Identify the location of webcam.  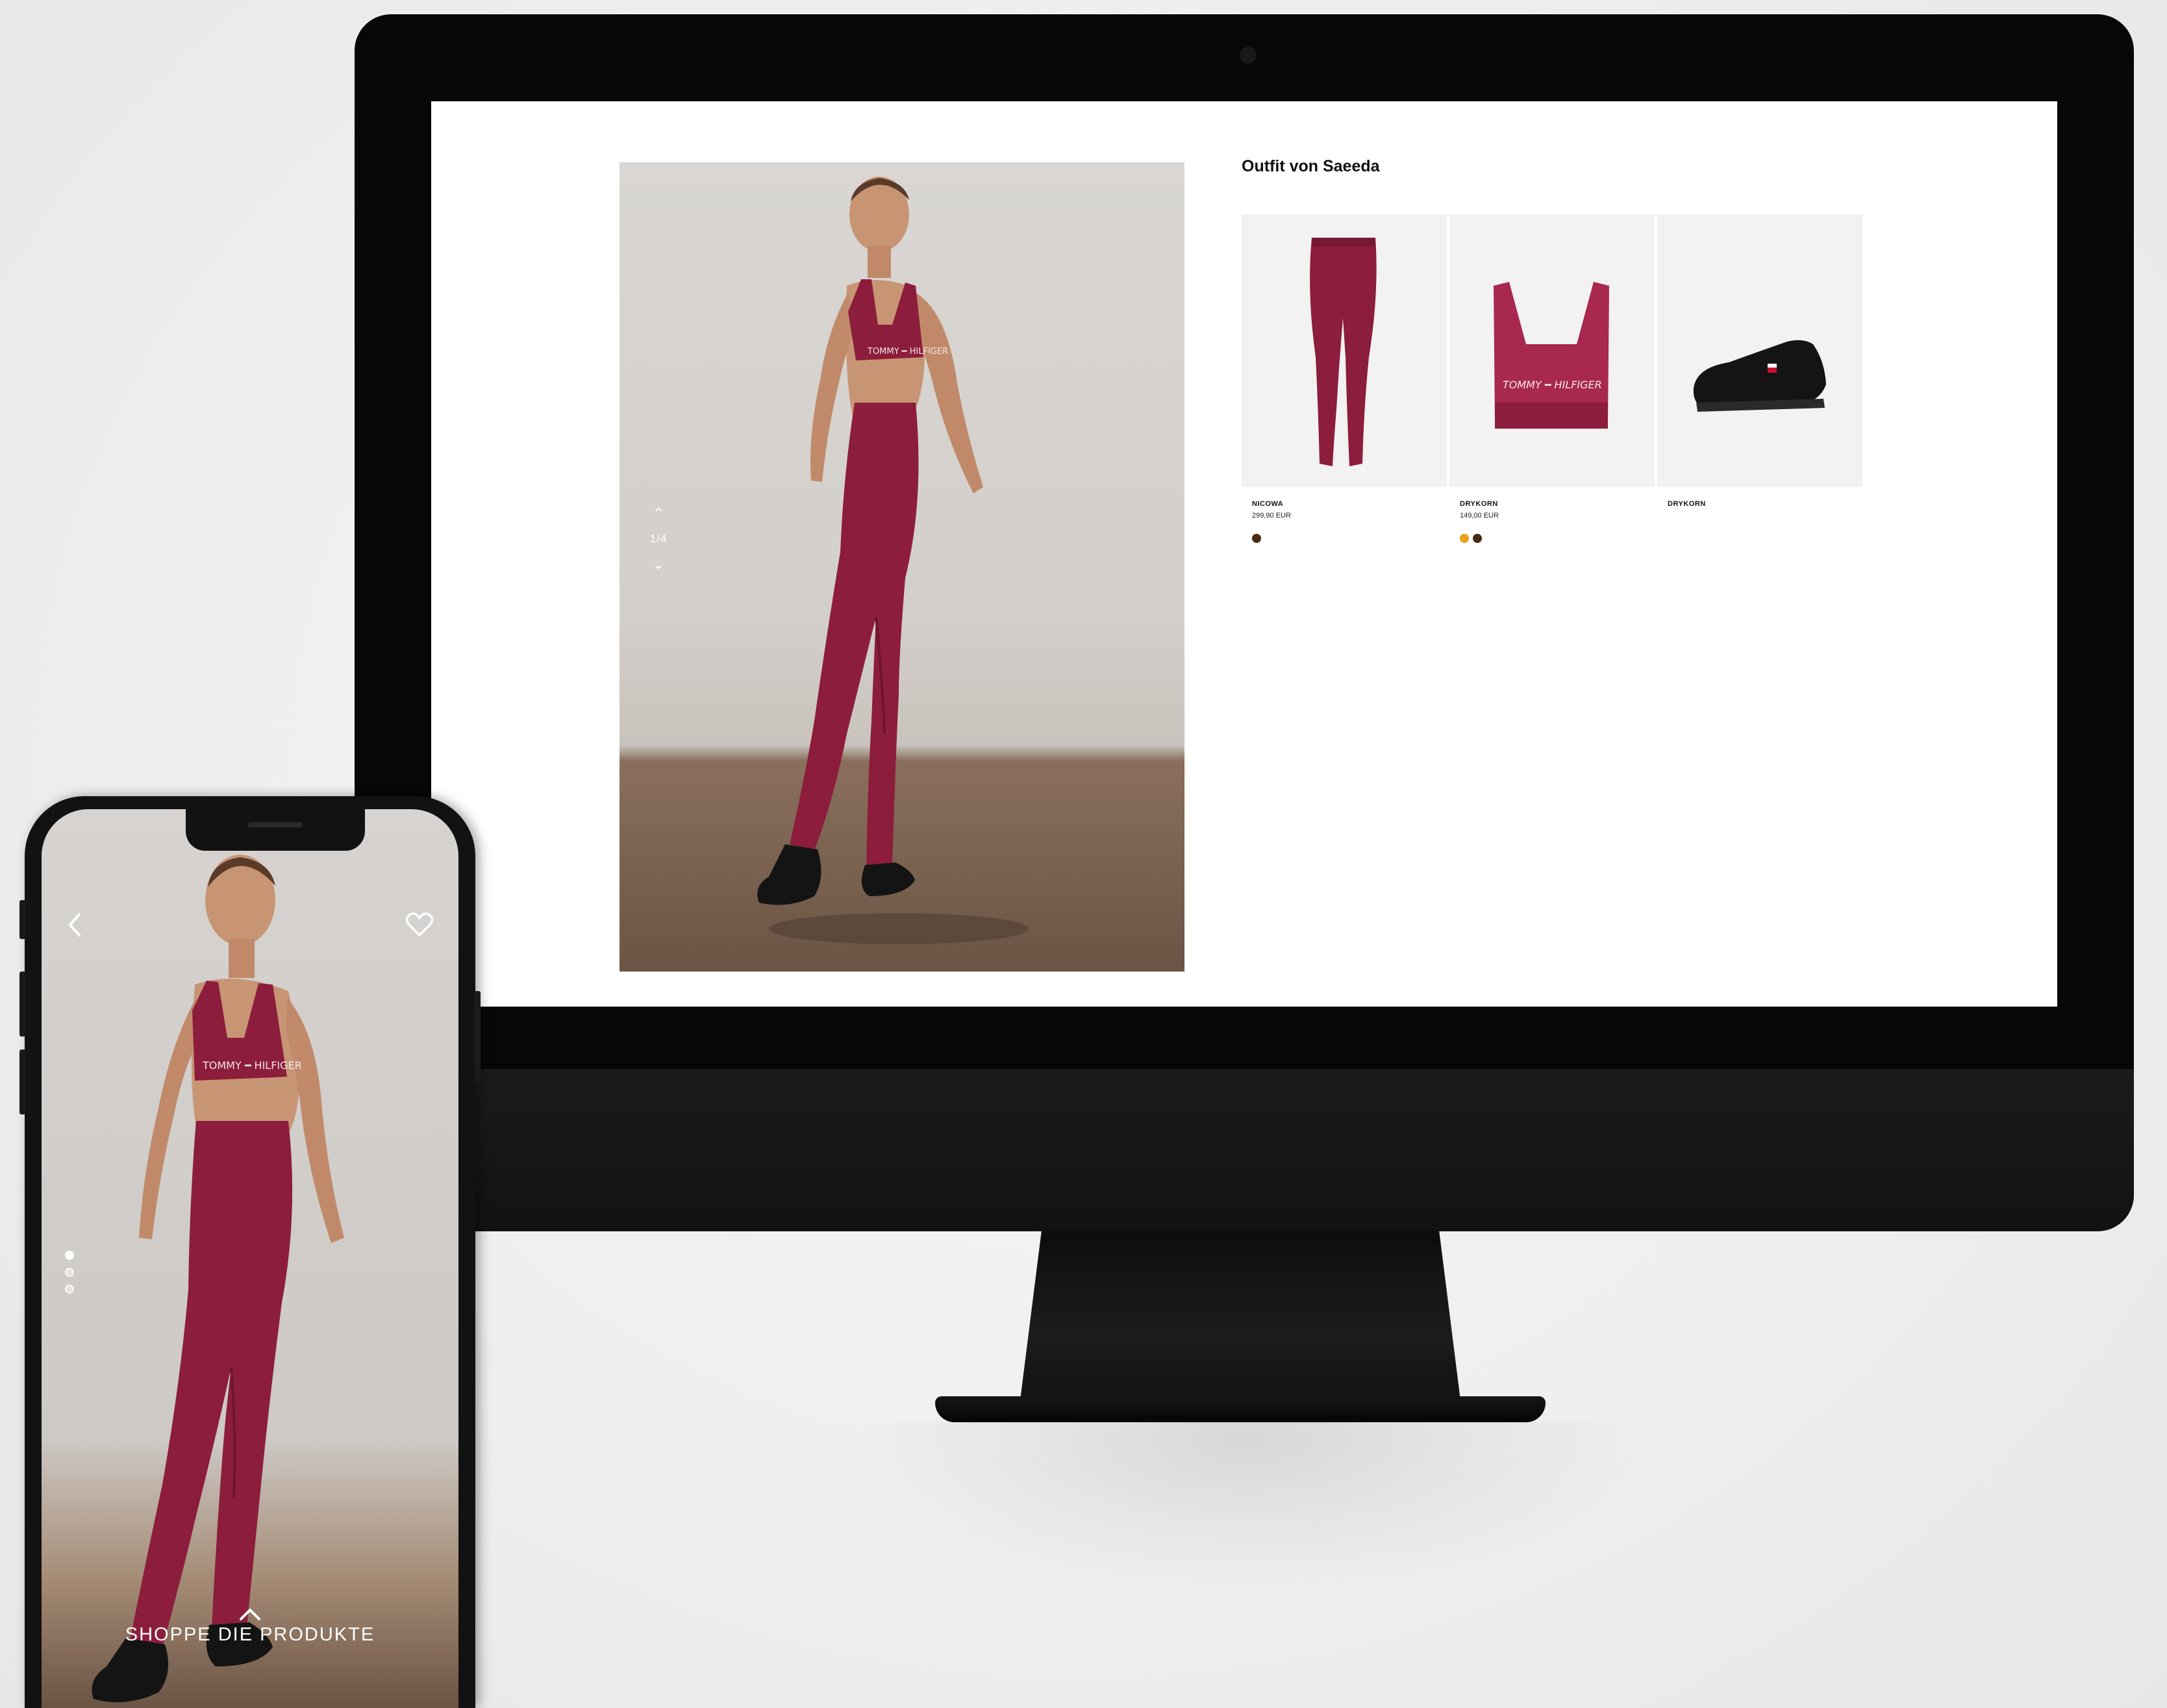
(1248, 55).